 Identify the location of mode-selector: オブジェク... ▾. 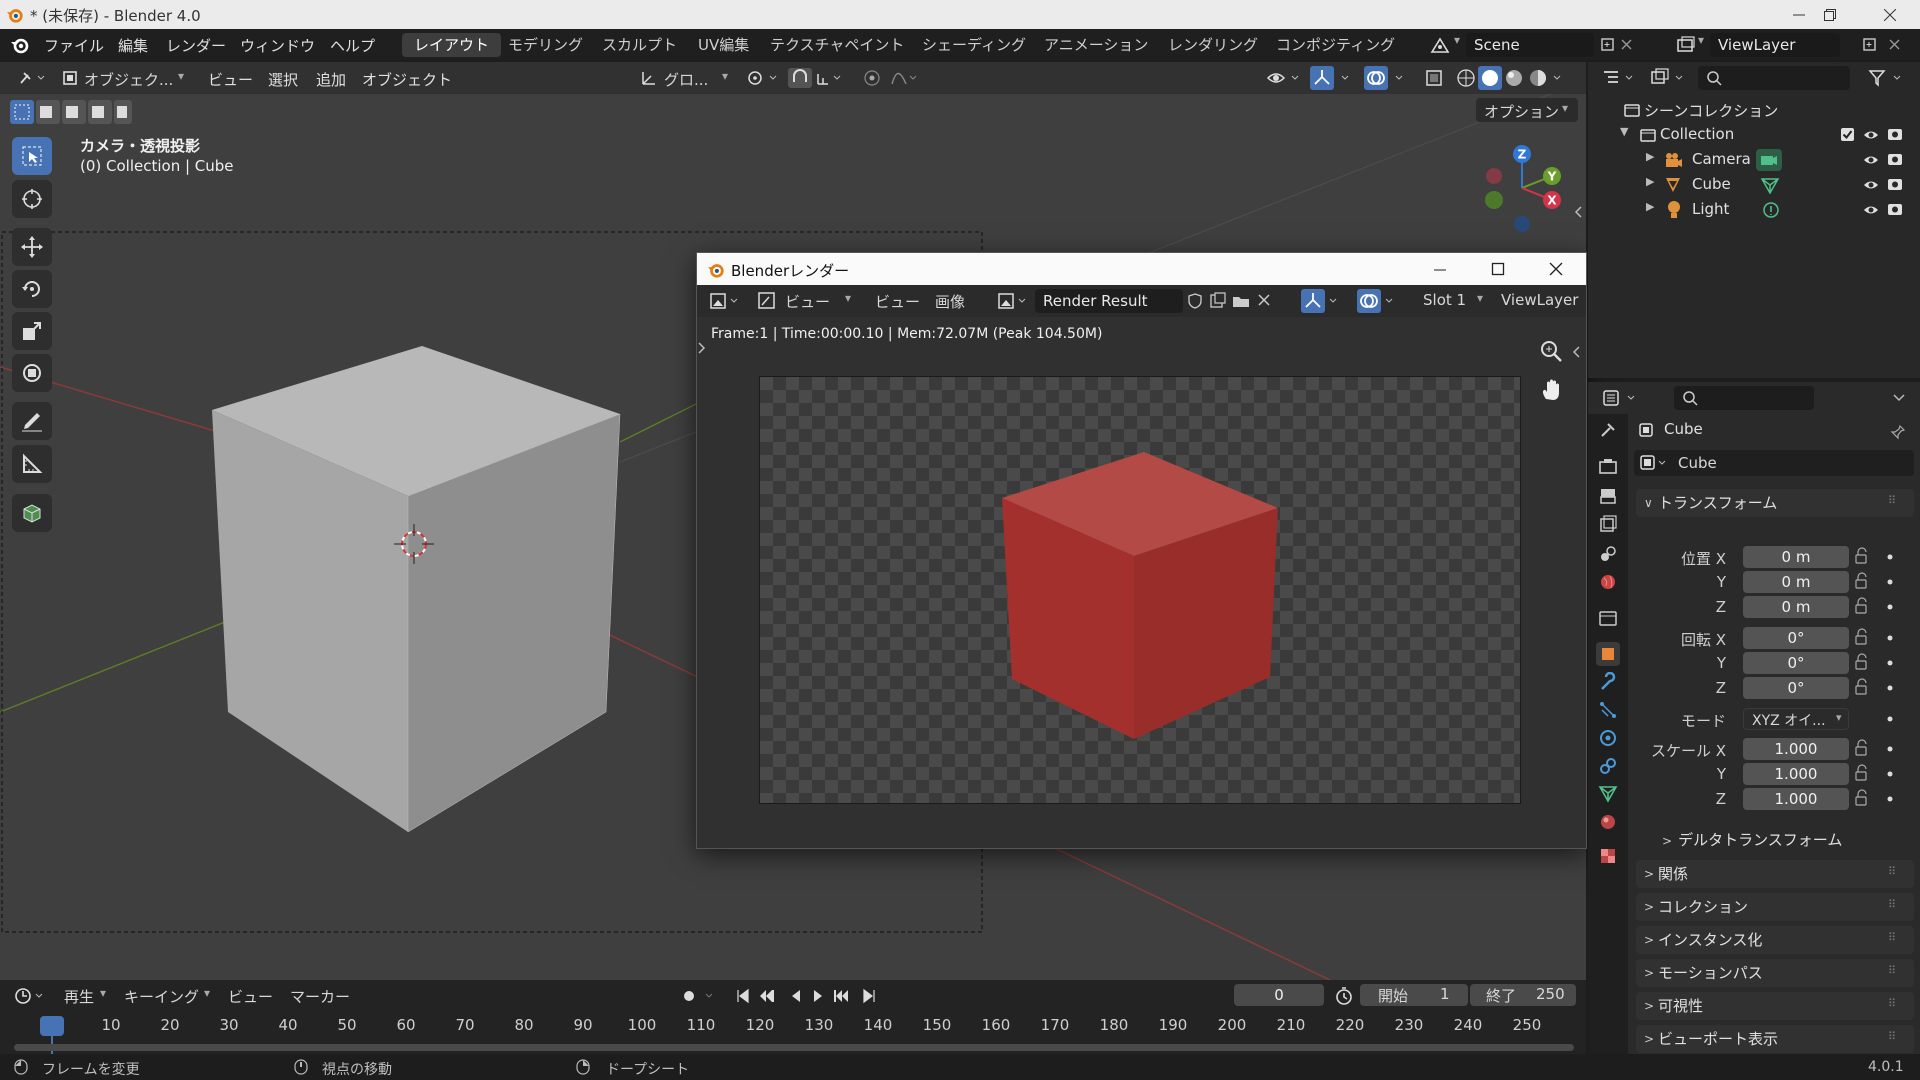
(125, 78).